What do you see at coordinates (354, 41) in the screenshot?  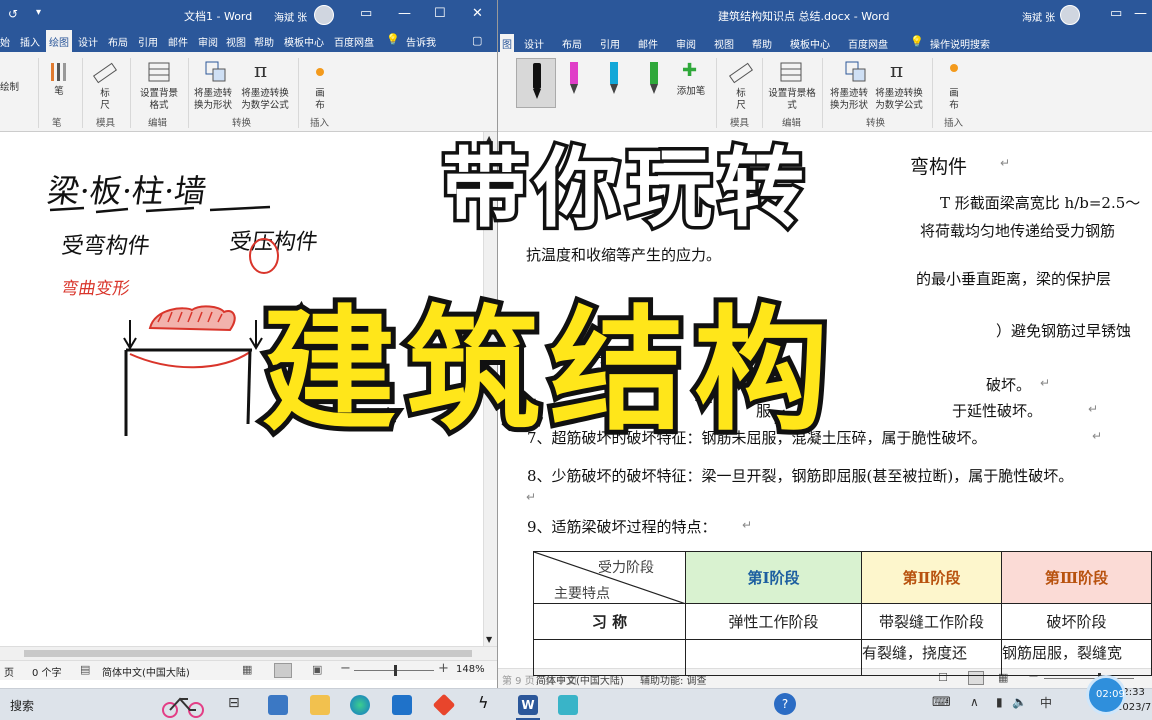 I see `tab-baidu-netdisk: 百度网盘` at bounding box center [354, 41].